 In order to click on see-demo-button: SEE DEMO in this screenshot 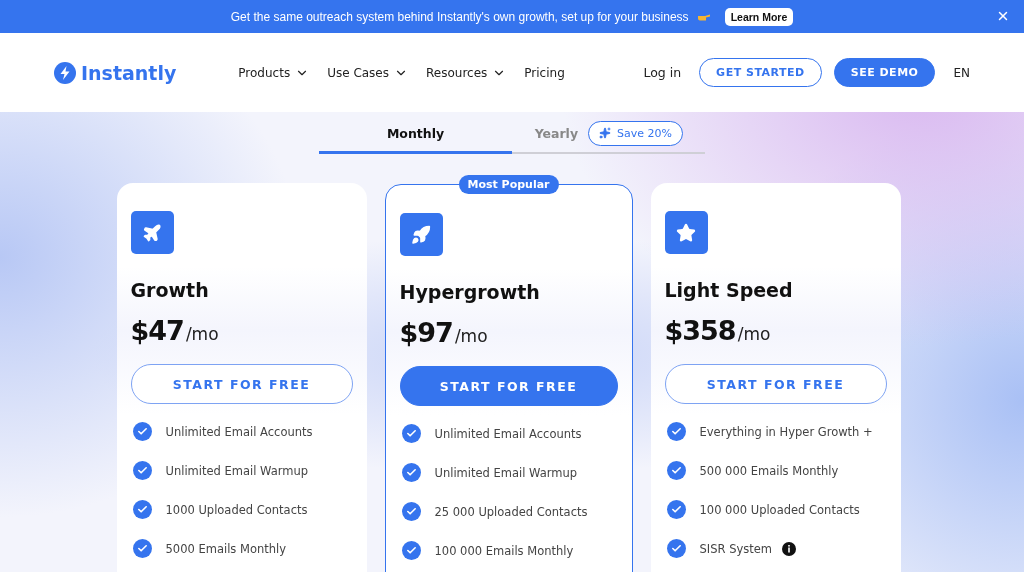, I will do `click(884, 72)`.